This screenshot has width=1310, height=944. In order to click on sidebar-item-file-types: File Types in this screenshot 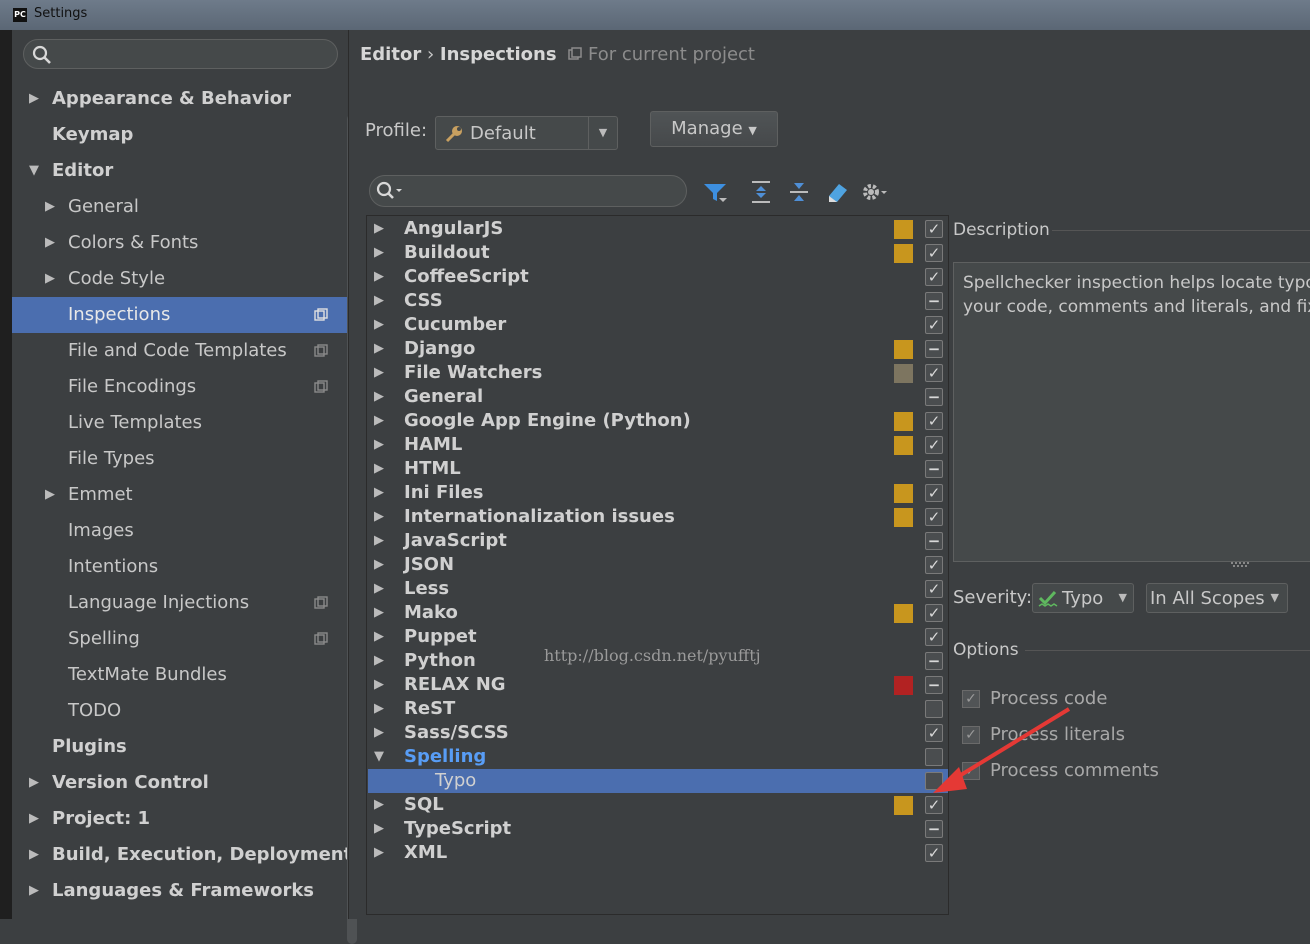, I will do `click(179, 459)`.